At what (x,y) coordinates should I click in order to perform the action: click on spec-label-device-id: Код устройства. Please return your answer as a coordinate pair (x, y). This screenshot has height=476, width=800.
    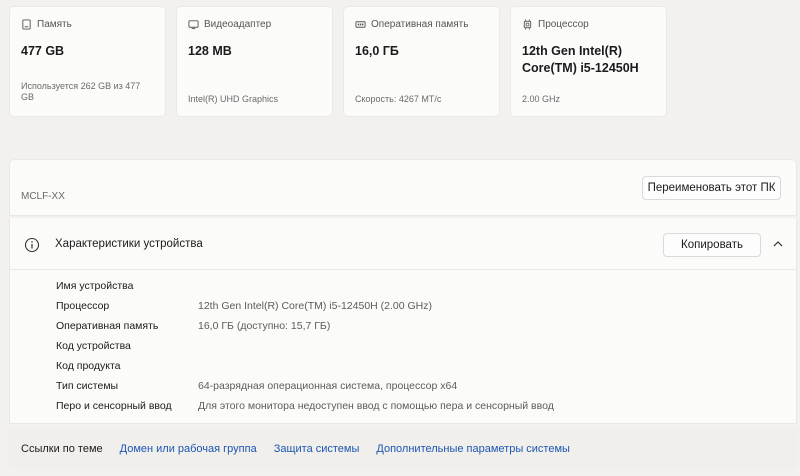
    Looking at the image, I should click on (93, 346).